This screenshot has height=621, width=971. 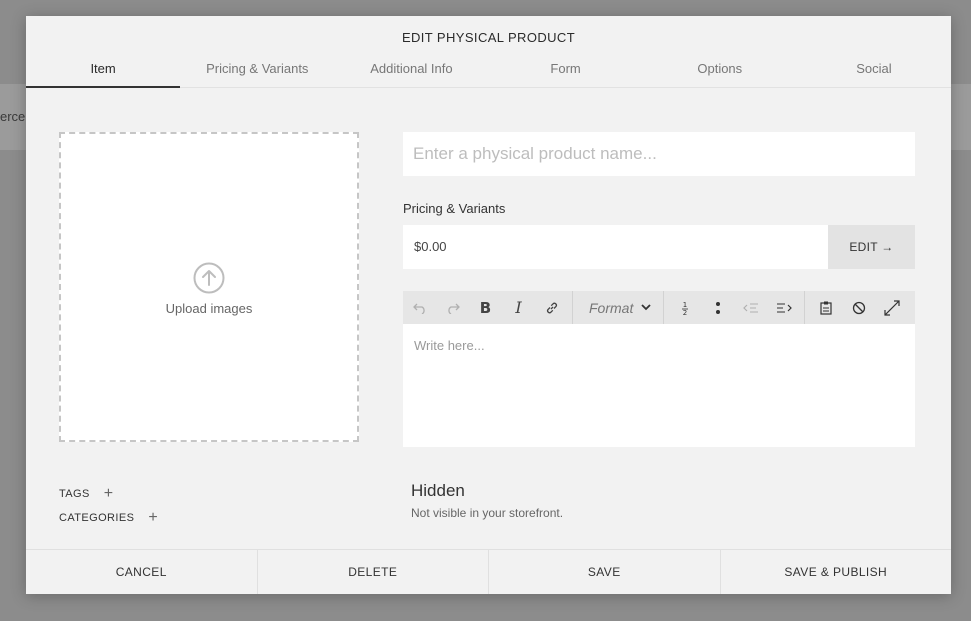 I want to click on undo-icon, so click(x=419, y=307).